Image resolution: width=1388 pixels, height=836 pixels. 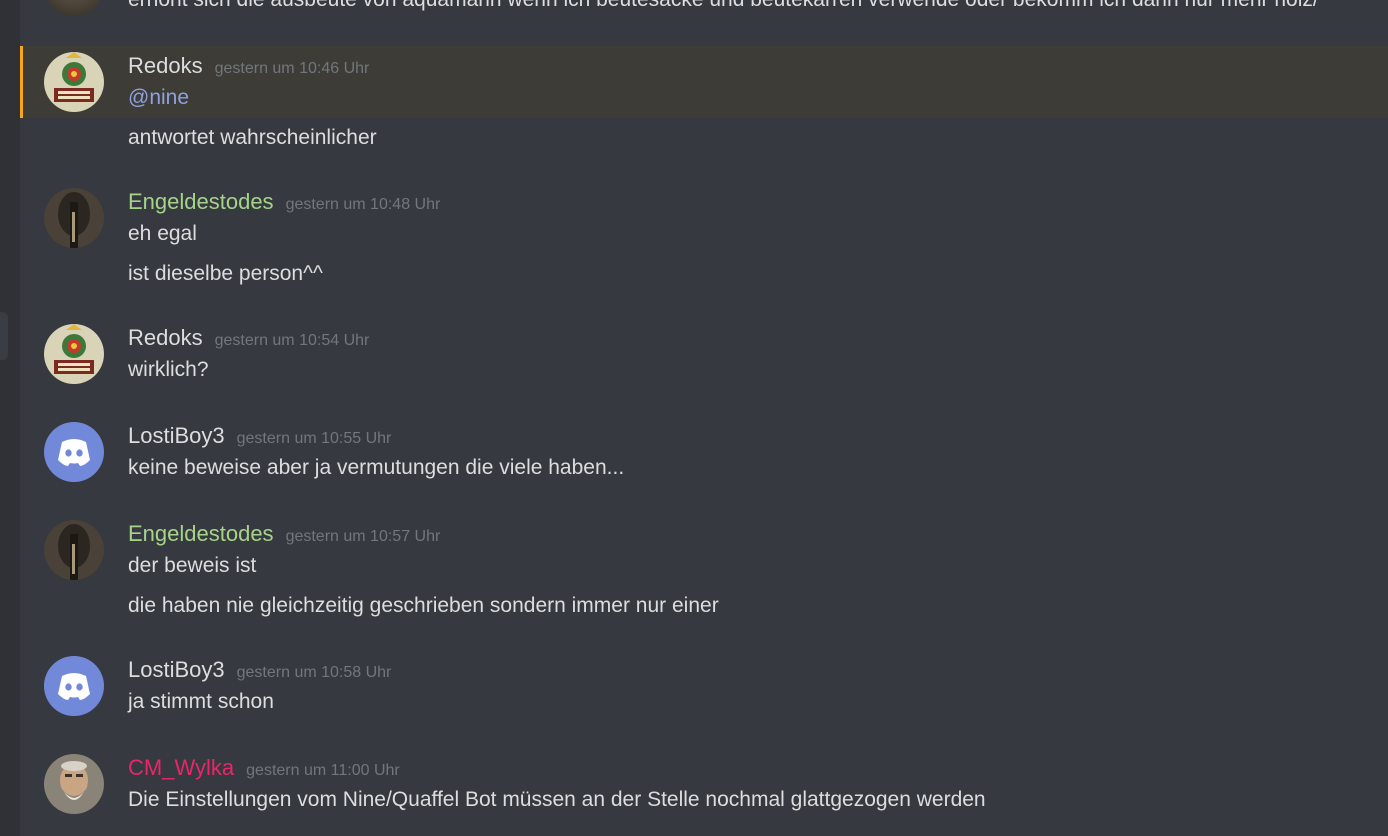 I want to click on timestamp: gestern um 10:54 Uhr, so click(x=292, y=340).